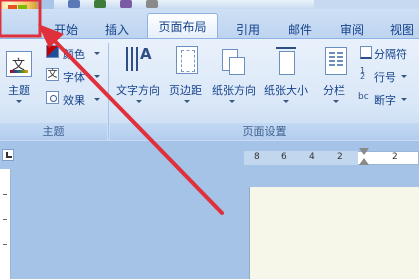  I want to click on document-page, so click(334, 233).